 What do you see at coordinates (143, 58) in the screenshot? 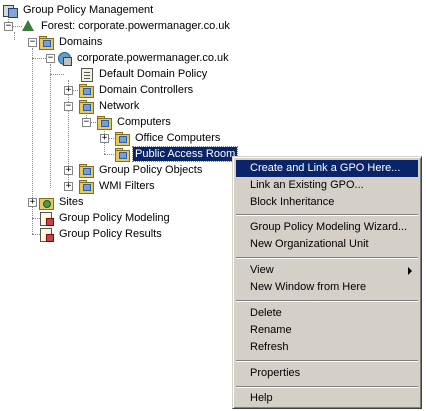
I see `tree-item-domain: corporate.powermanager.co.uk` at bounding box center [143, 58].